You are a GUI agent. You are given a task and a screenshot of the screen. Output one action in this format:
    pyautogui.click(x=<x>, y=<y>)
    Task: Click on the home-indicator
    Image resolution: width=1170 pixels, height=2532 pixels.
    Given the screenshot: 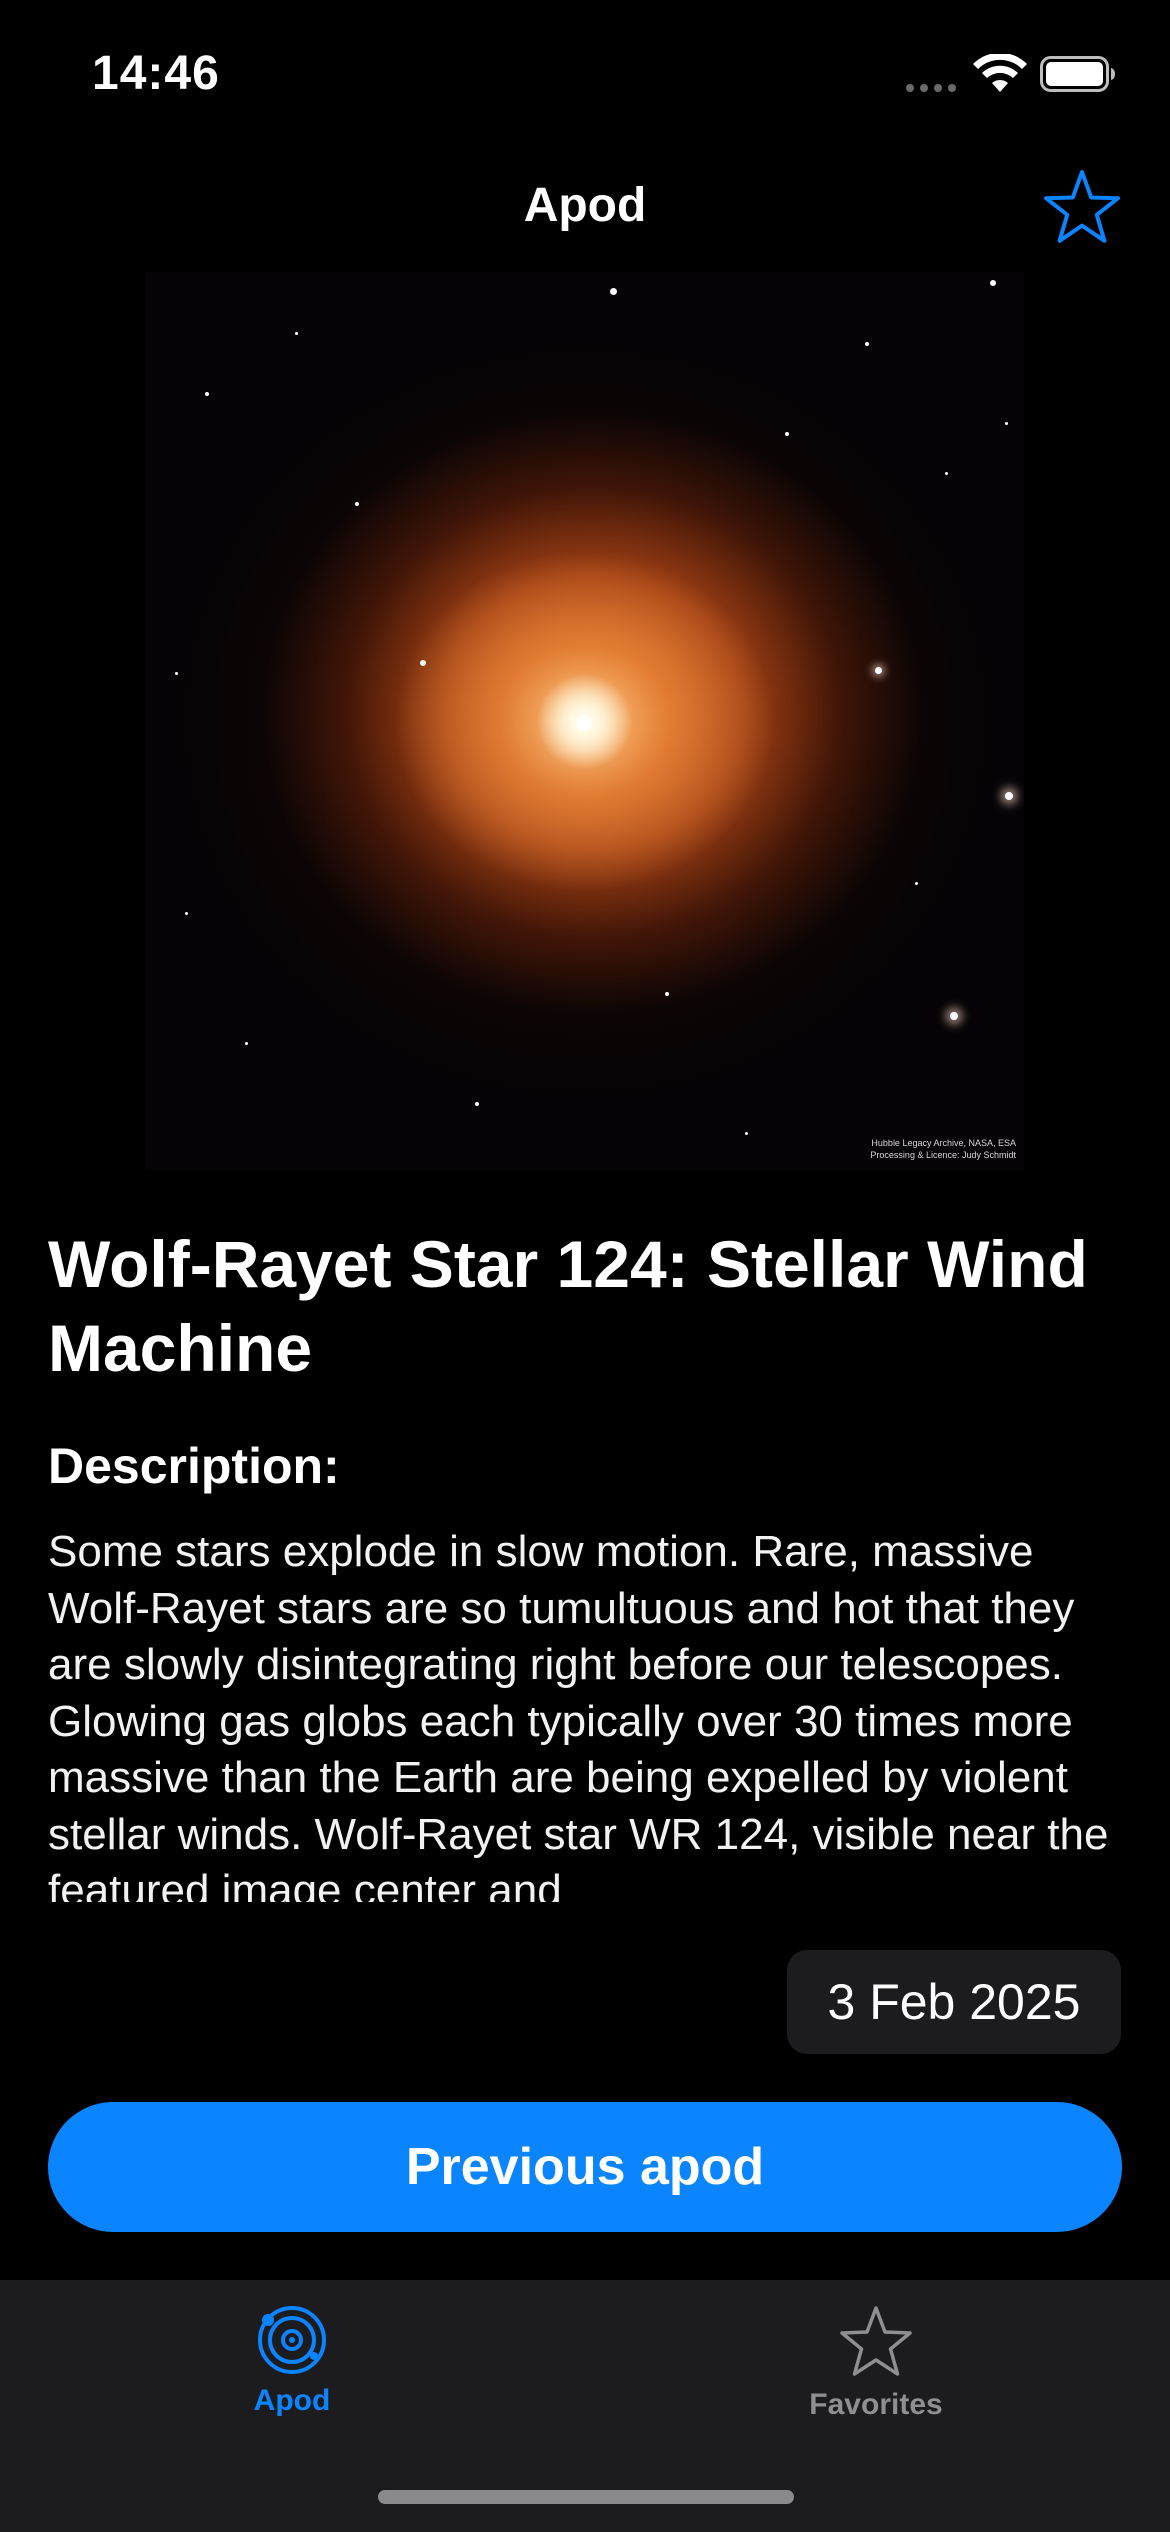 What is the action you would take?
    pyautogui.click(x=586, y=2497)
    